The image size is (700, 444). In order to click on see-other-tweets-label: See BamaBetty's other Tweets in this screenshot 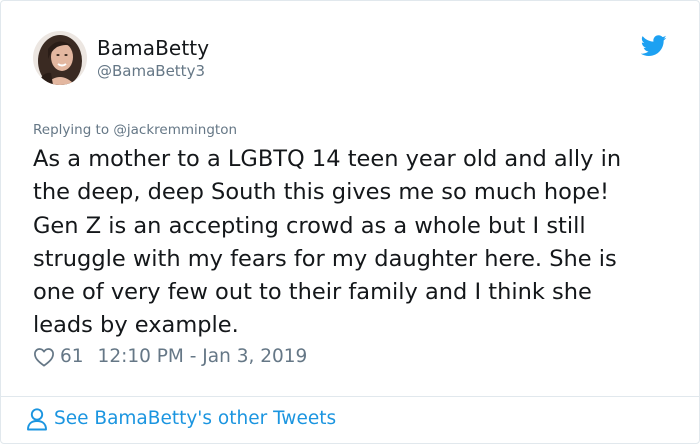, I will do `click(195, 419)`.